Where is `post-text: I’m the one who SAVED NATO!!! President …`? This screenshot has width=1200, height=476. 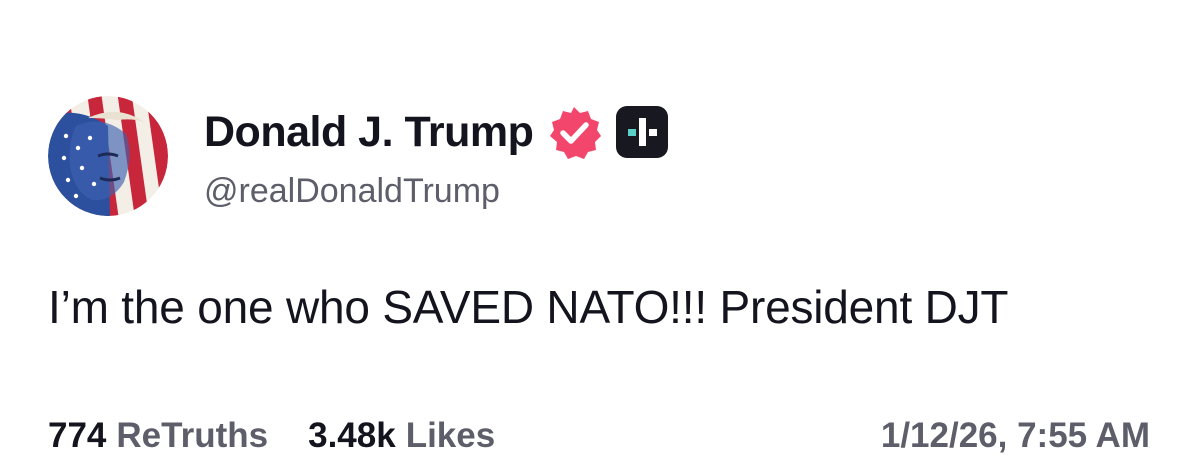
post-text: I’m the one who SAVED NATO!!! President … is located at coordinates (528, 307).